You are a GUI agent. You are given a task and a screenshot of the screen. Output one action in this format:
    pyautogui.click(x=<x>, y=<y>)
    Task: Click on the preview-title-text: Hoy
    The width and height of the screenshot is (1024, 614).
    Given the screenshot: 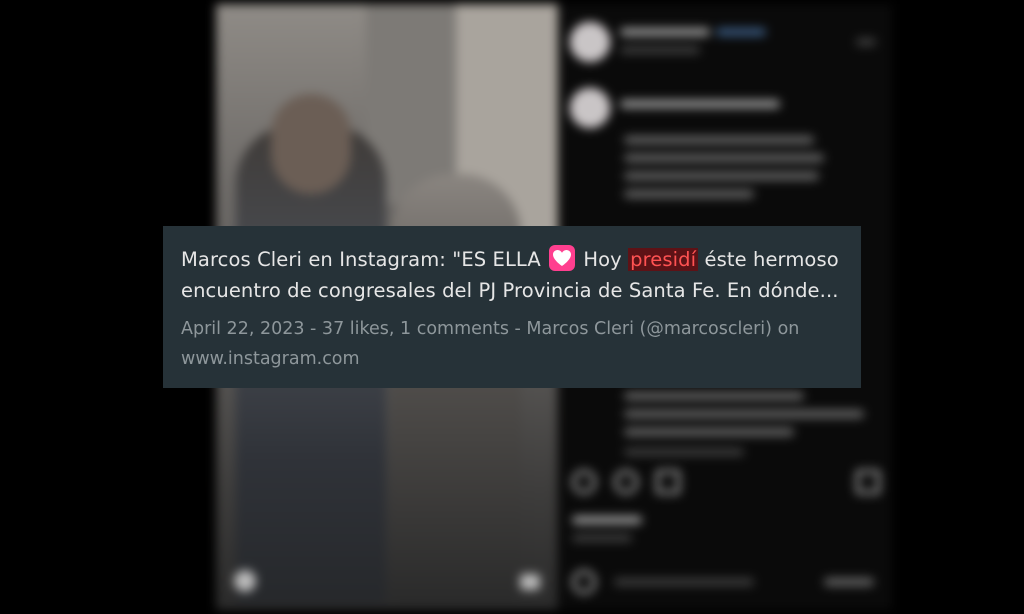 What is the action you would take?
    pyautogui.click(x=602, y=259)
    